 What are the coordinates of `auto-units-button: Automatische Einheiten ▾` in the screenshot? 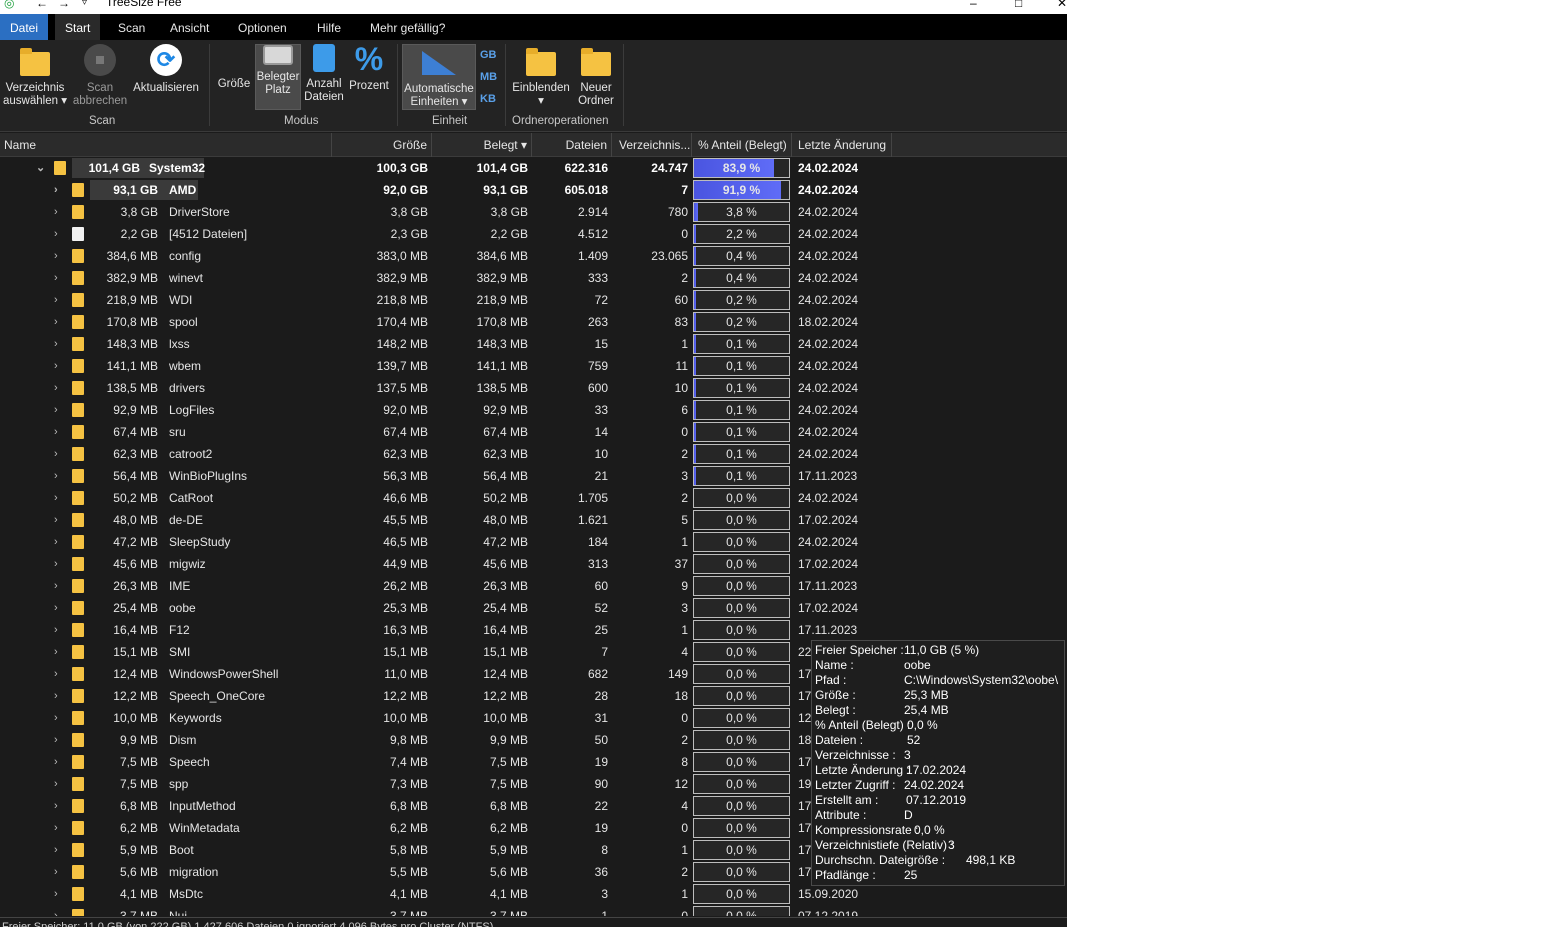 It's located at (439, 77).